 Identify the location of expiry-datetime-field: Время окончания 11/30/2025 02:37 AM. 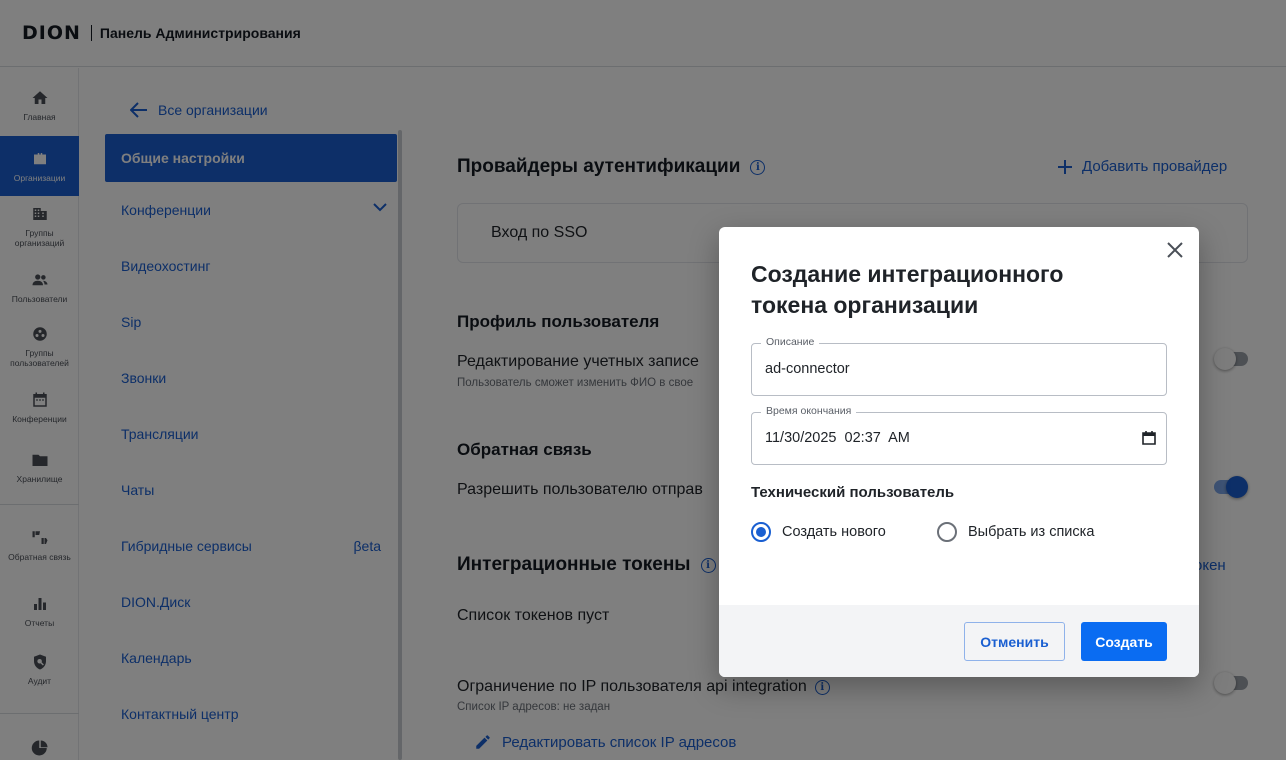
(959, 435).